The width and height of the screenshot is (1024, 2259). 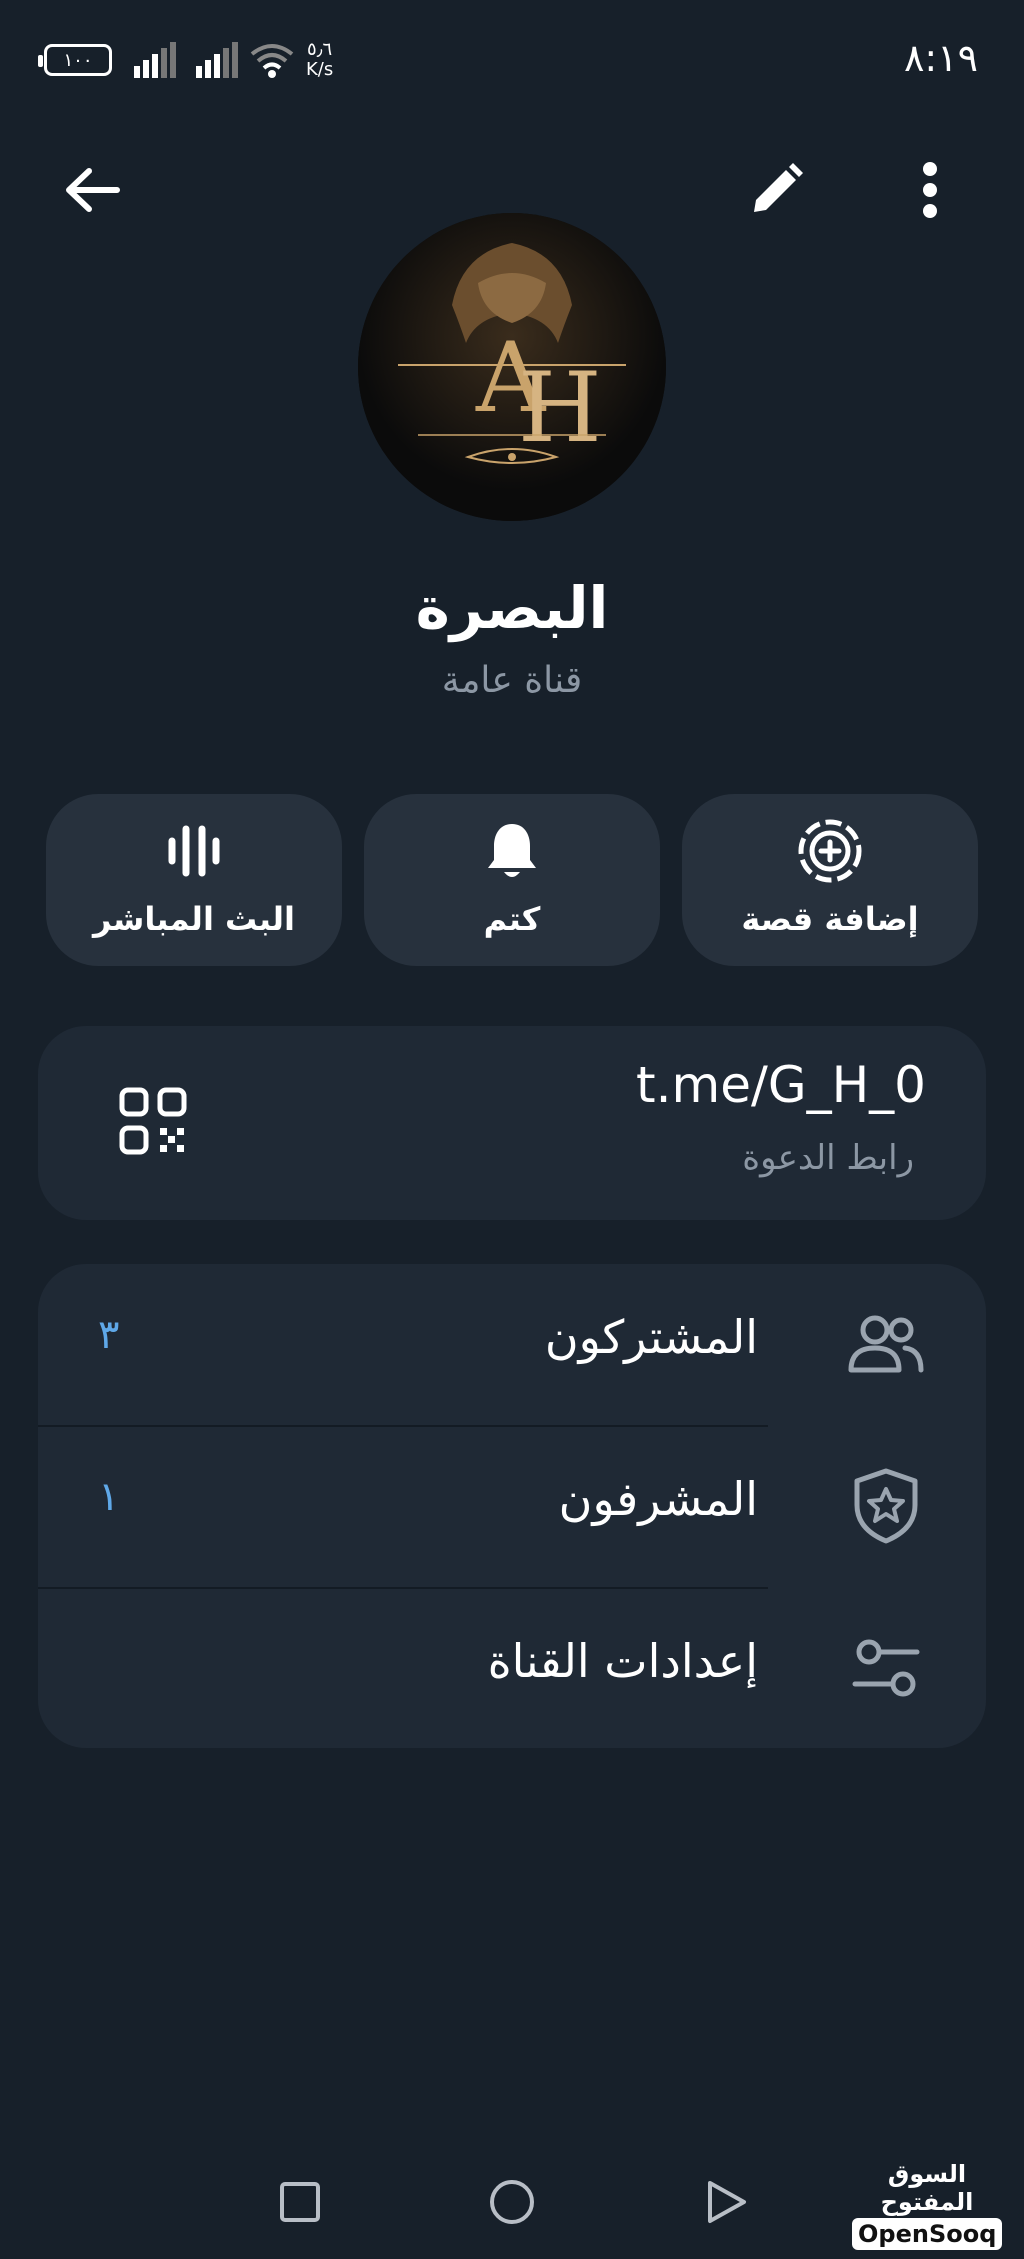 I want to click on qr-code-button, so click(x=153, y=1123).